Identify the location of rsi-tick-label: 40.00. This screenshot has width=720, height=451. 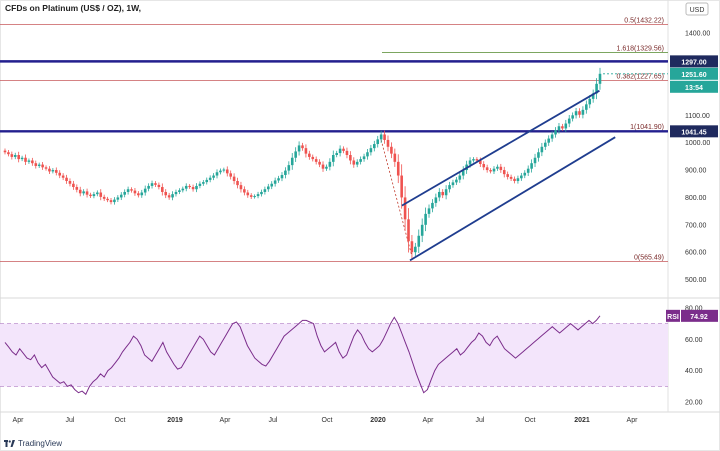
(694, 371).